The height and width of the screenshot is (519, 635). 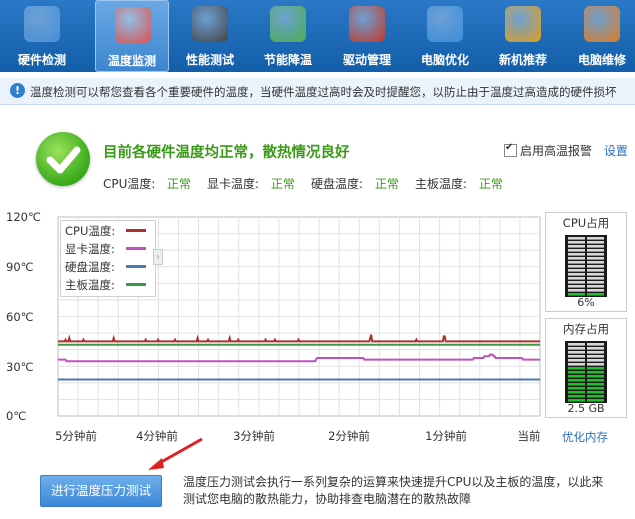 I want to click on thermometer-icon, so click(x=133, y=25).